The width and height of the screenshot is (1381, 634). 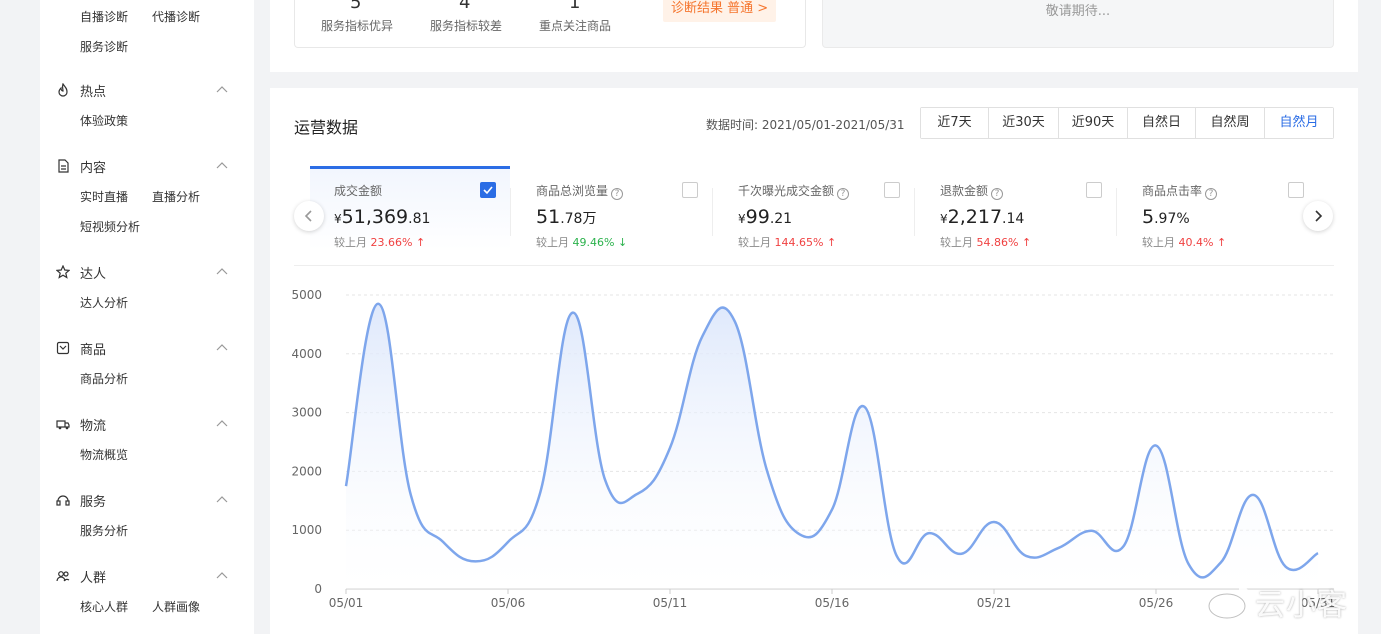 What do you see at coordinates (1276, 602) in the screenshot?
I see `watermark: 云小客` at bounding box center [1276, 602].